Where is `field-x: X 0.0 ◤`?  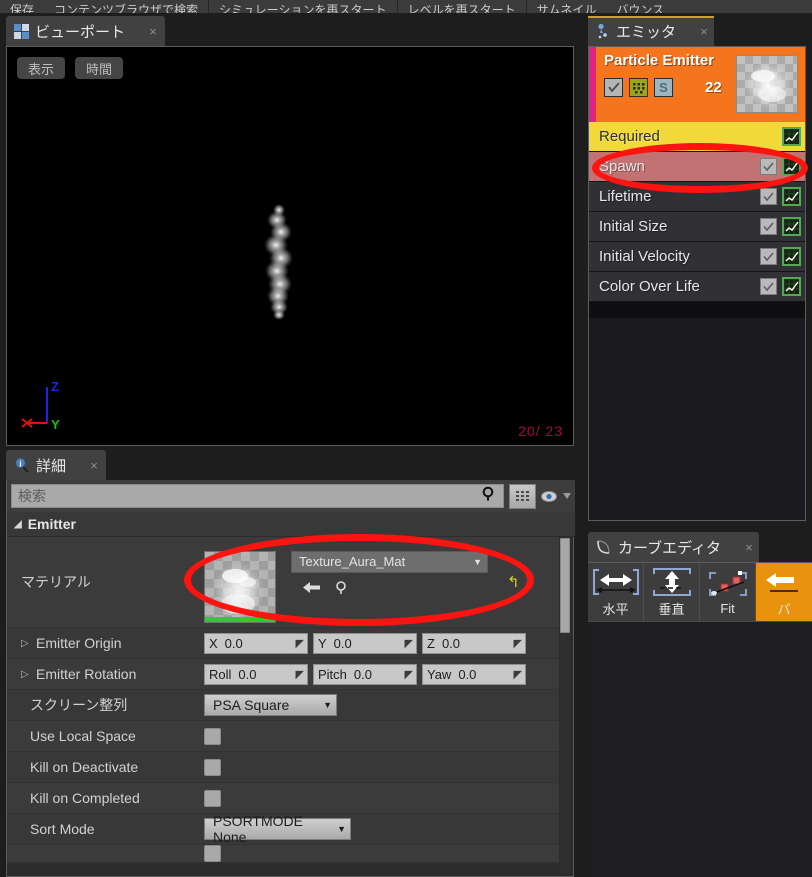
field-x: X 0.0 ◤ is located at coordinates (256, 643).